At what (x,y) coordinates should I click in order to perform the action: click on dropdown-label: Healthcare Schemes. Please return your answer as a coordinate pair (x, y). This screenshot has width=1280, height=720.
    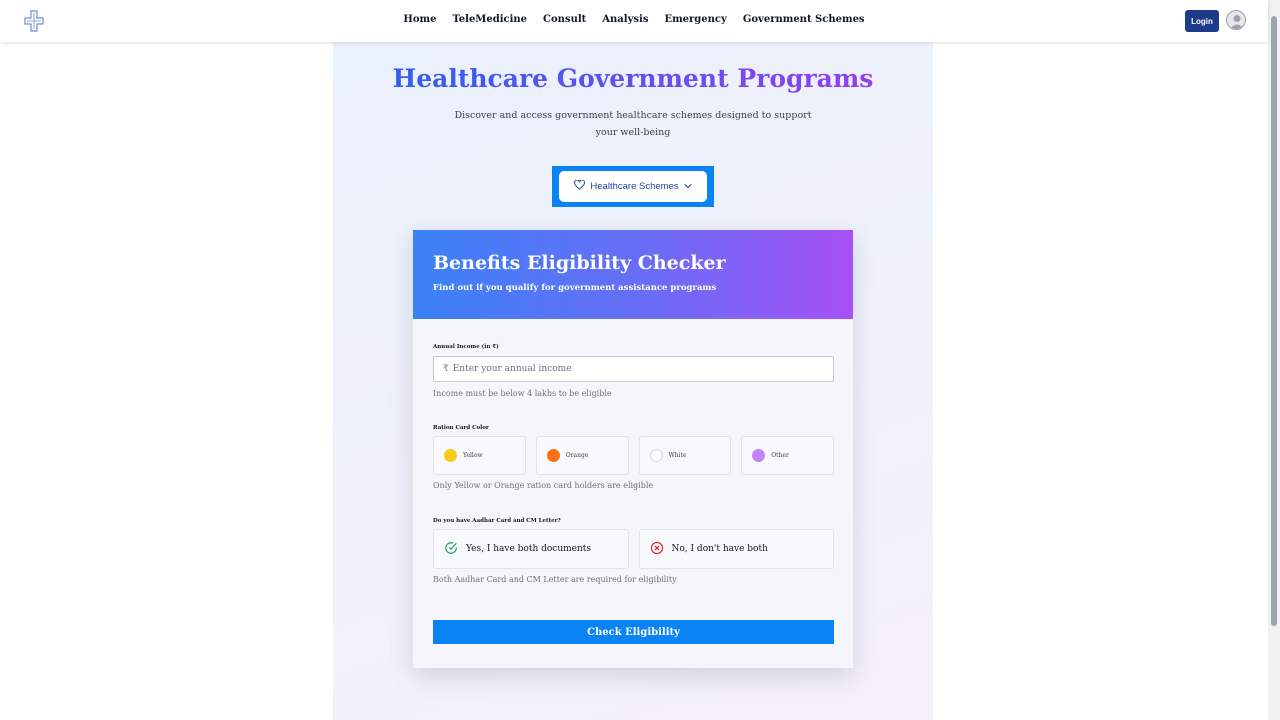
    Looking at the image, I should click on (634, 186).